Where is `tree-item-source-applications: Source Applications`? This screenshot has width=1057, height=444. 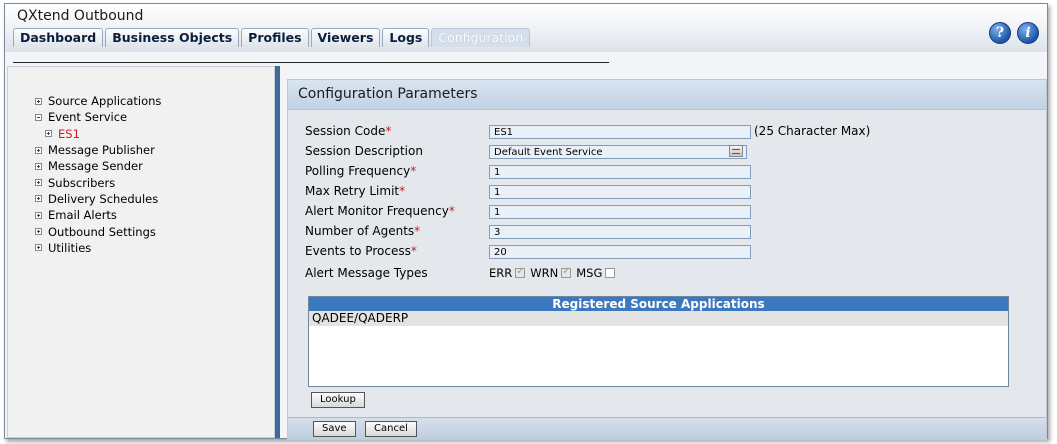 tree-item-source-applications: Source Applications is located at coordinates (98, 101).